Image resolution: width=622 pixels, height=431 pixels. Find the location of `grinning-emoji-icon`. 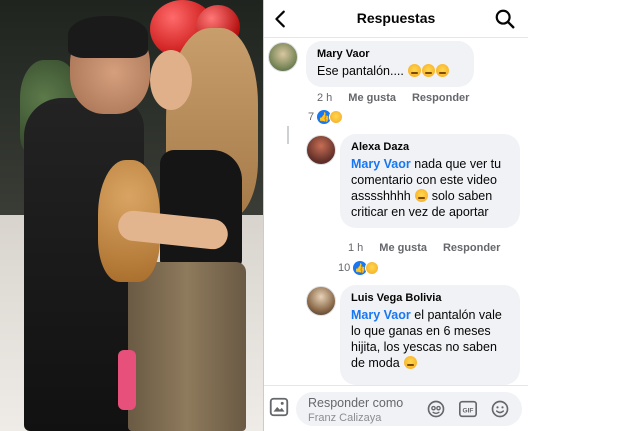

grinning-emoji-icon is located at coordinates (411, 362).